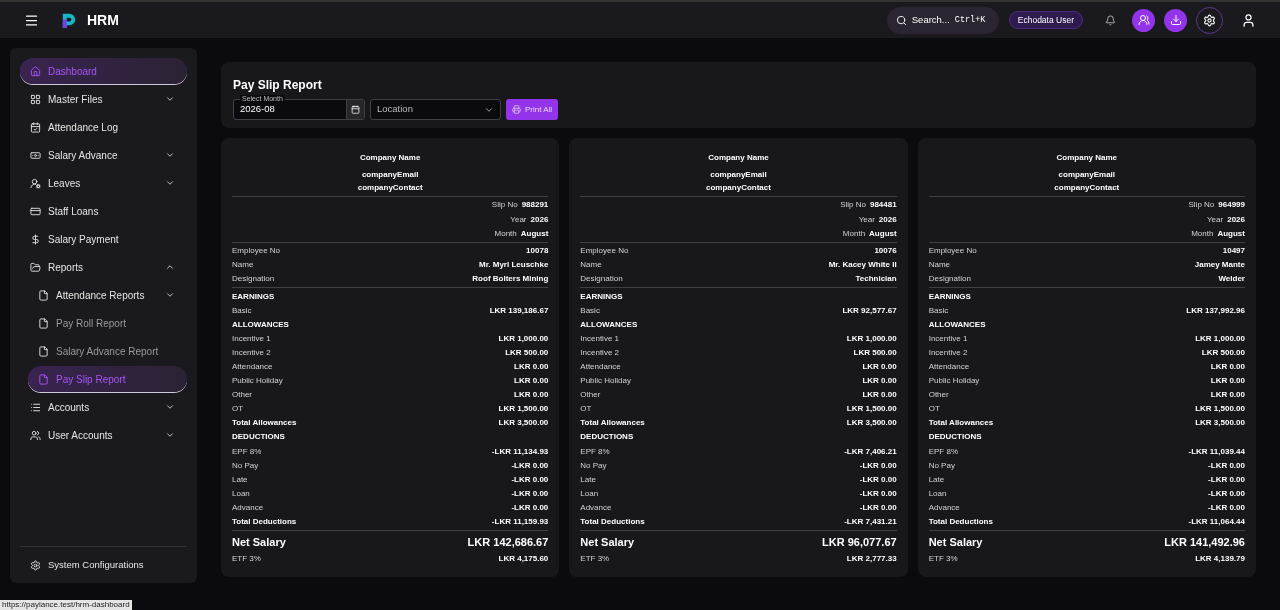 The width and height of the screenshot is (1280, 610). I want to click on users-icon, so click(1143, 20).